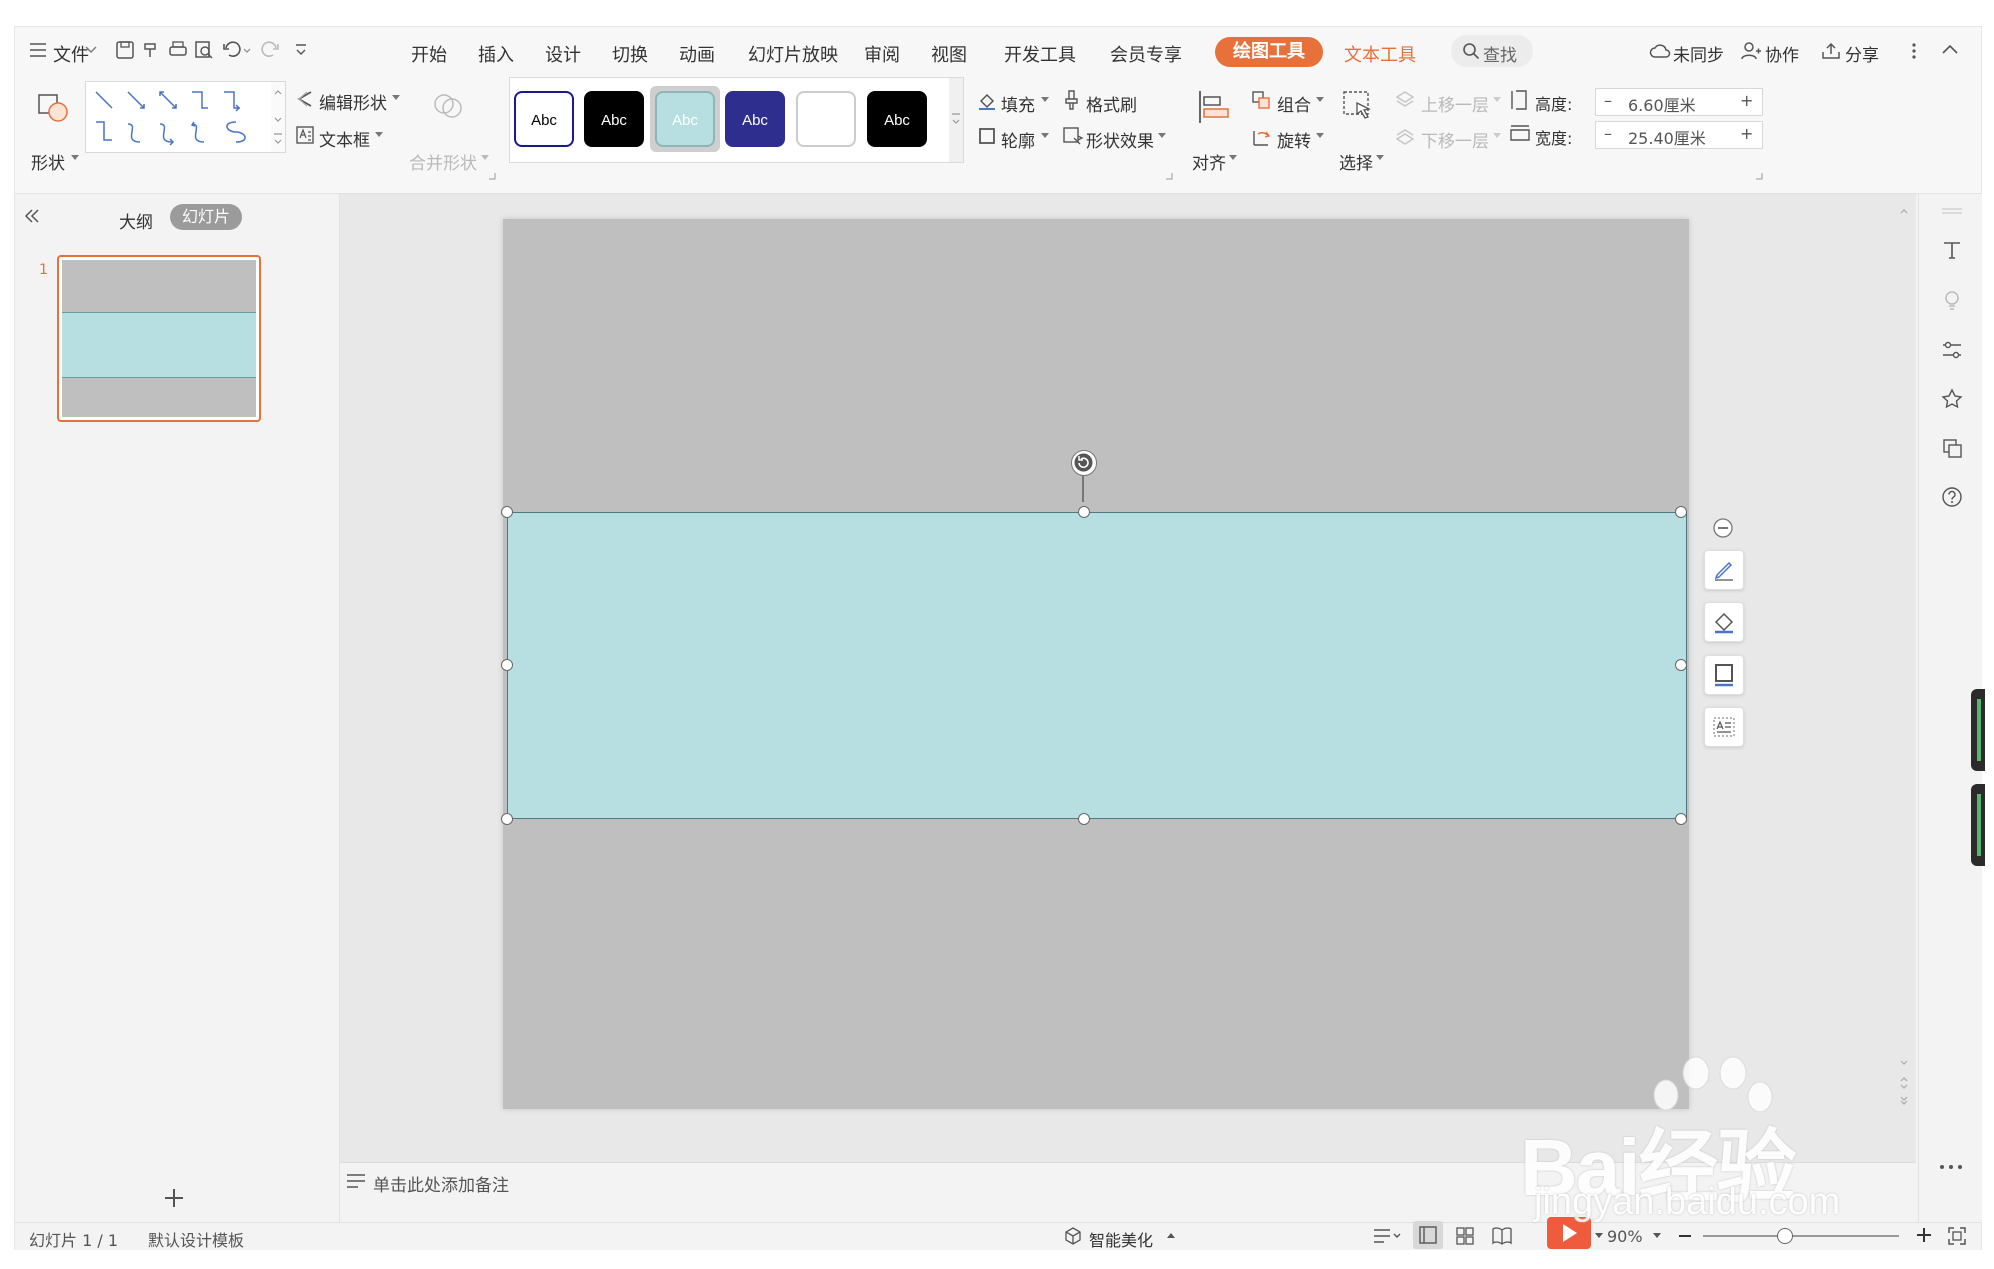 The image size is (1994, 1269). Describe the element at coordinates (1952, 300) in the screenshot. I see `lightbulb-icon` at that location.